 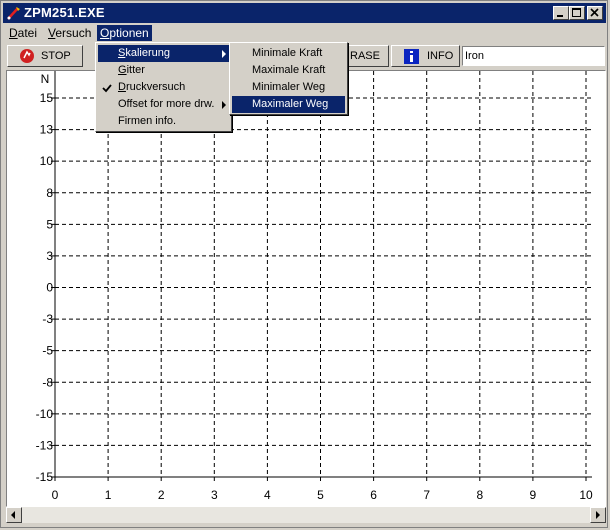 What do you see at coordinates (45, 79) in the screenshot?
I see `y-axis-label: N` at bounding box center [45, 79].